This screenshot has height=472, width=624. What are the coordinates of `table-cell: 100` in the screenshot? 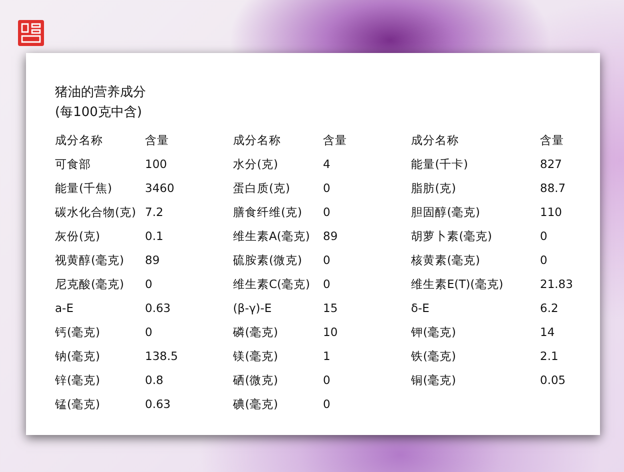 It's located at (156, 164).